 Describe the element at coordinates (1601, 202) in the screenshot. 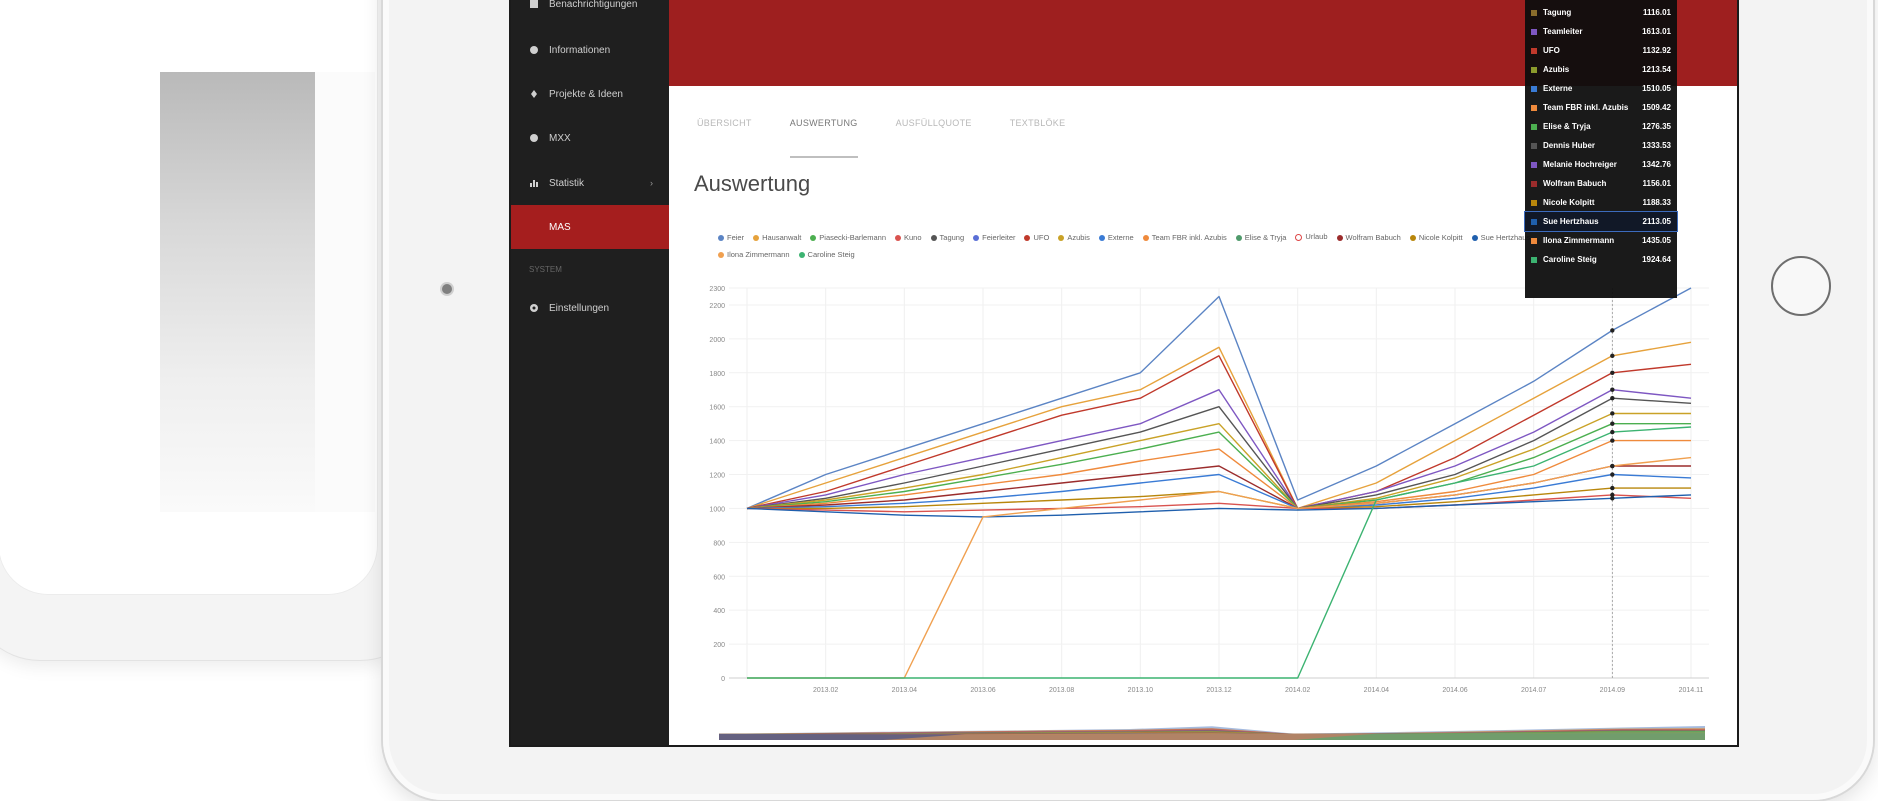

I see `tooltip-row: Nicole Kolpitt 1188.33` at that location.